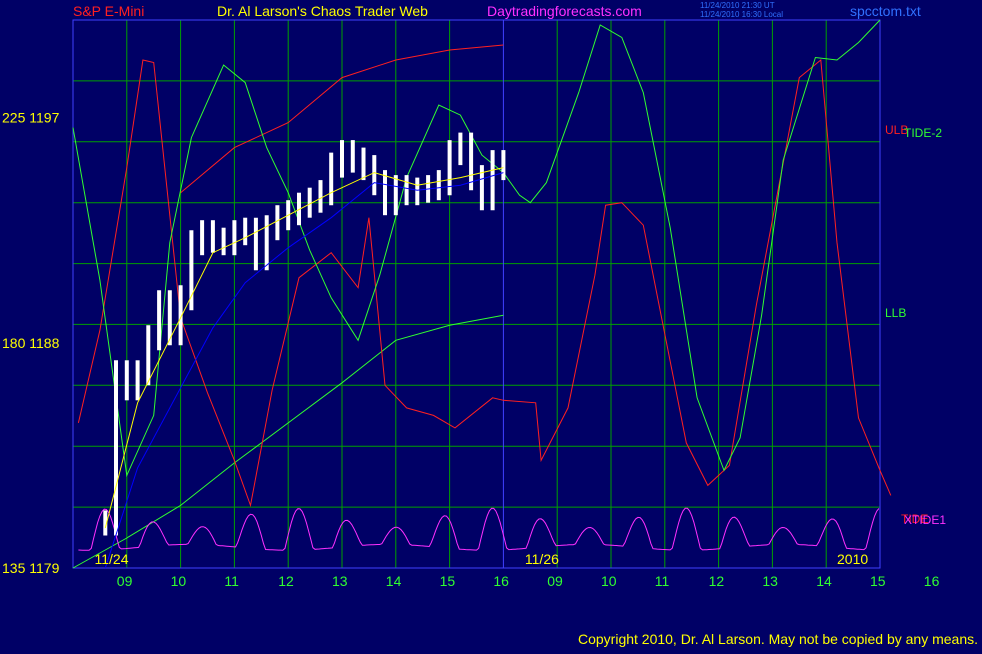 This screenshot has width=982, height=654. I want to click on chart-title: Dr. Al Larson's Chaos Trader Web, so click(322, 11).